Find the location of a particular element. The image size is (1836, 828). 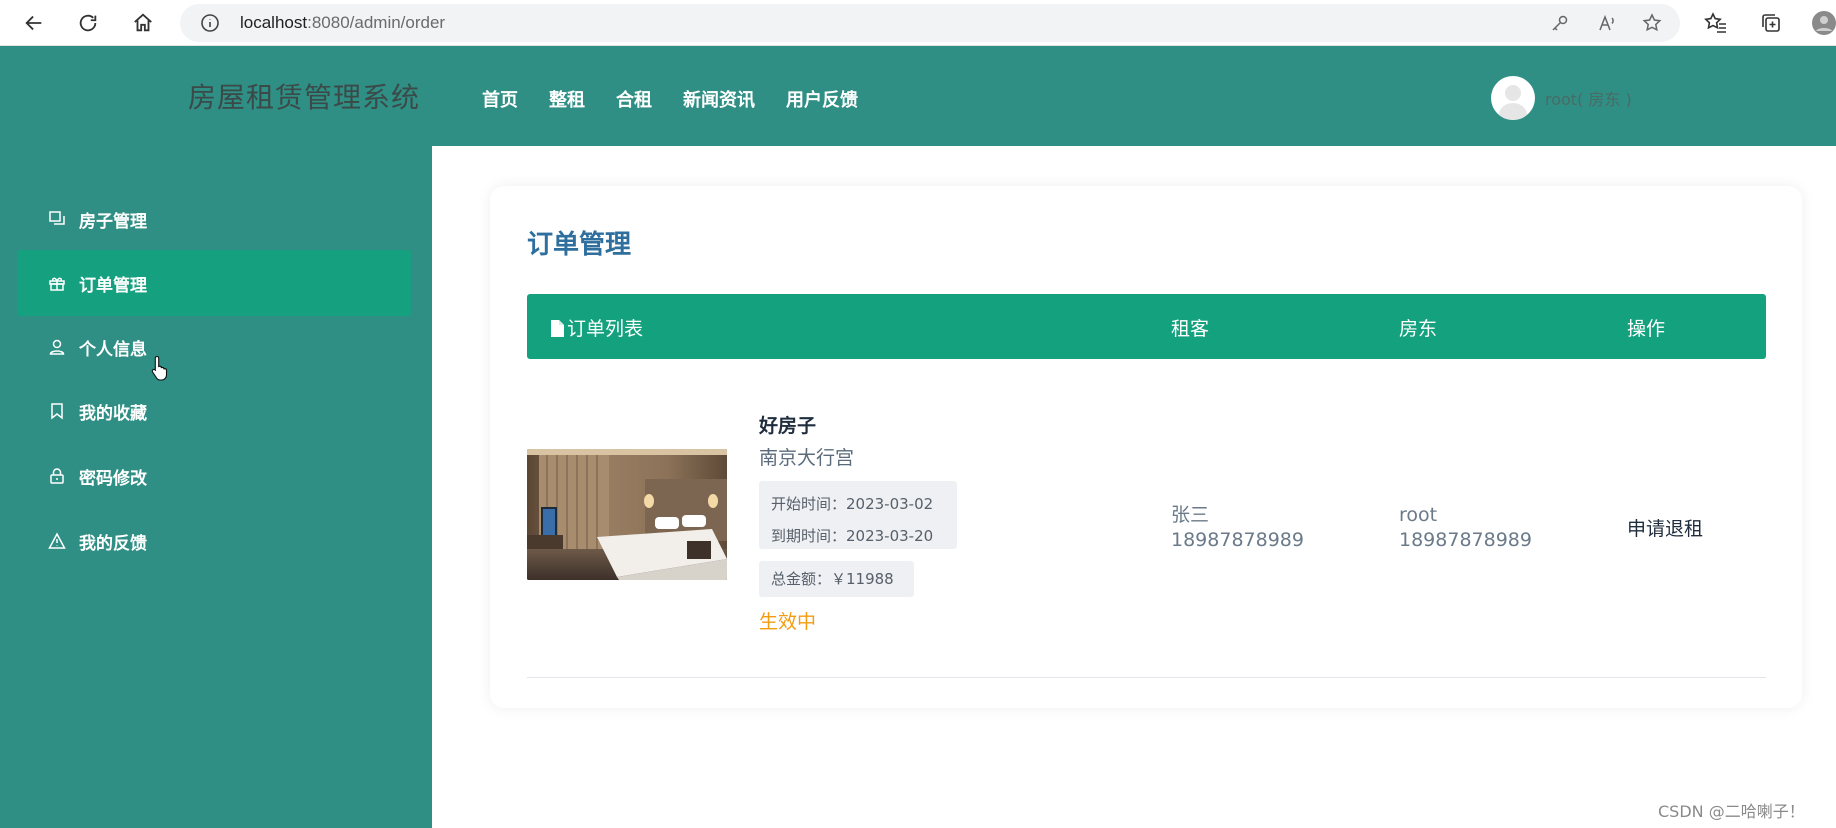

status-badge: 生效中 is located at coordinates (788, 622).